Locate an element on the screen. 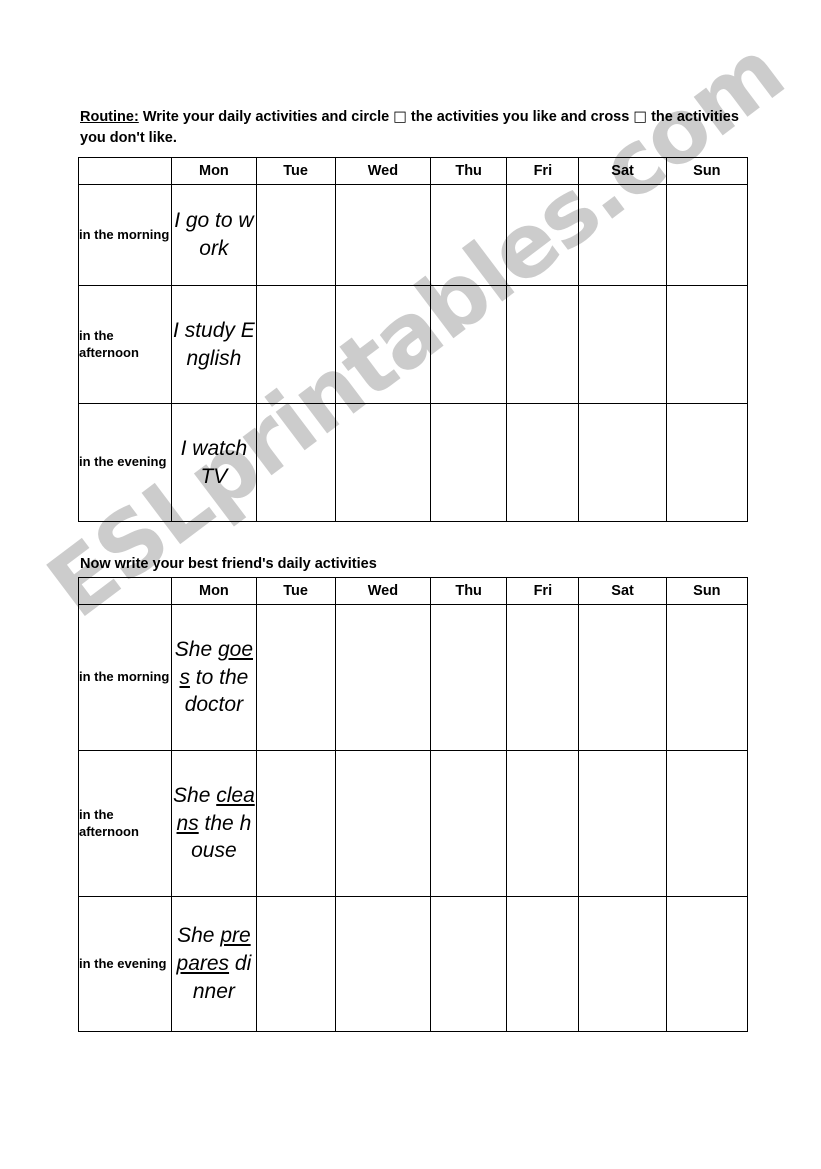 This screenshot has width=821, height=1169. entry-text-after: to the doctor is located at coordinates (216, 691).